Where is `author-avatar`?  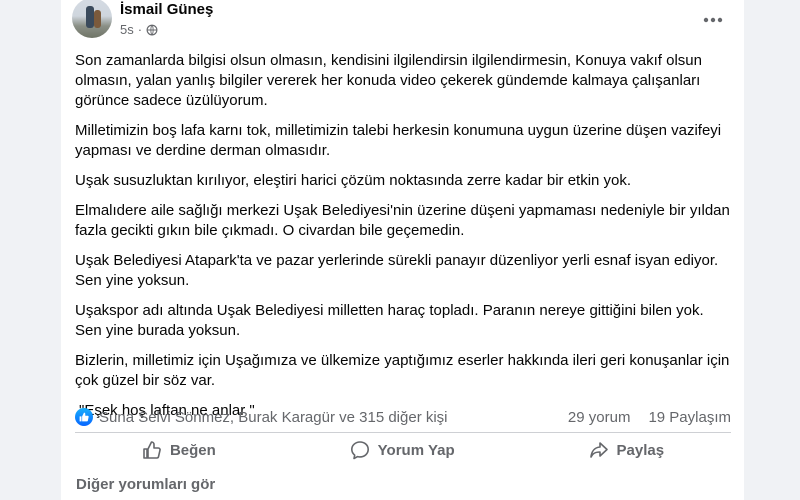 author-avatar is located at coordinates (92, 19).